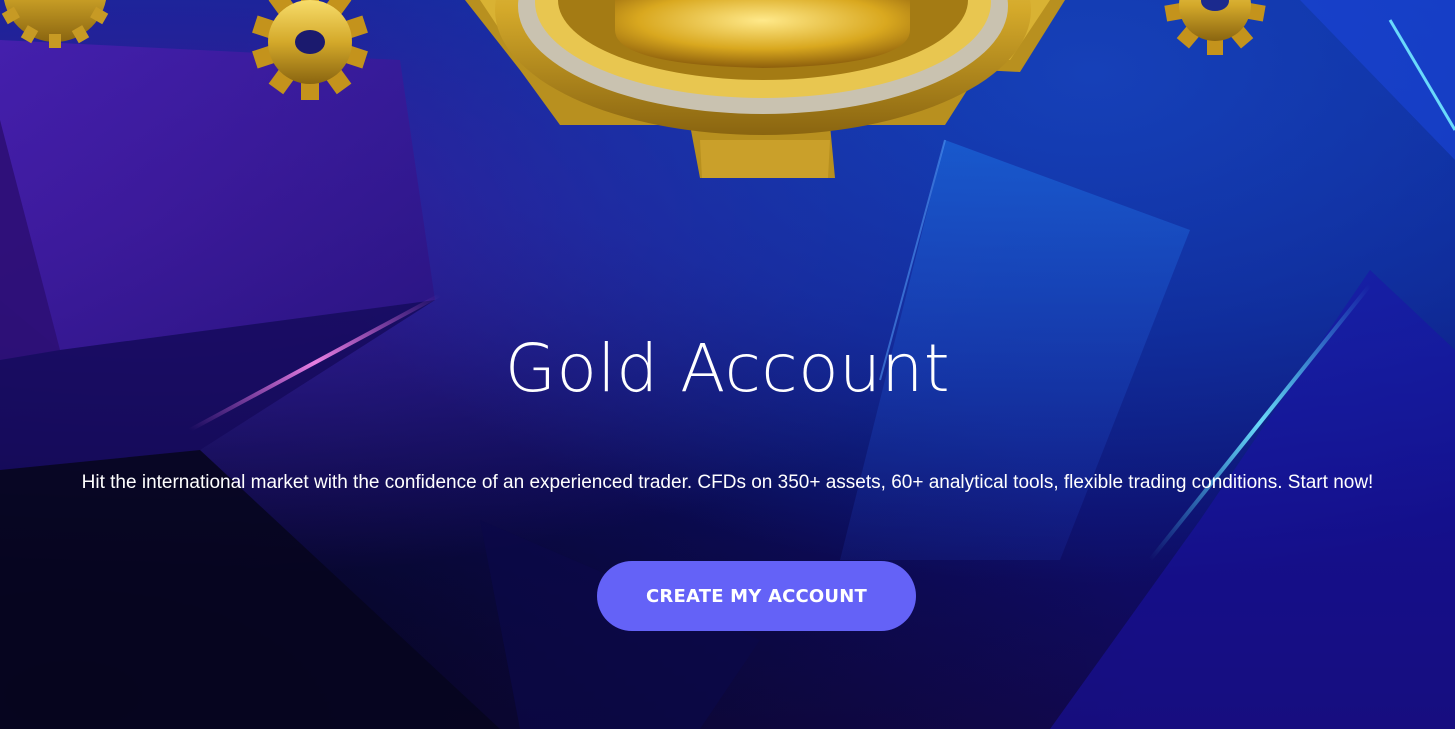 The height and width of the screenshot is (729, 1455). What do you see at coordinates (756, 596) in the screenshot?
I see `create-account-button: CREATE MY ACCOUNT` at bounding box center [756, 596].